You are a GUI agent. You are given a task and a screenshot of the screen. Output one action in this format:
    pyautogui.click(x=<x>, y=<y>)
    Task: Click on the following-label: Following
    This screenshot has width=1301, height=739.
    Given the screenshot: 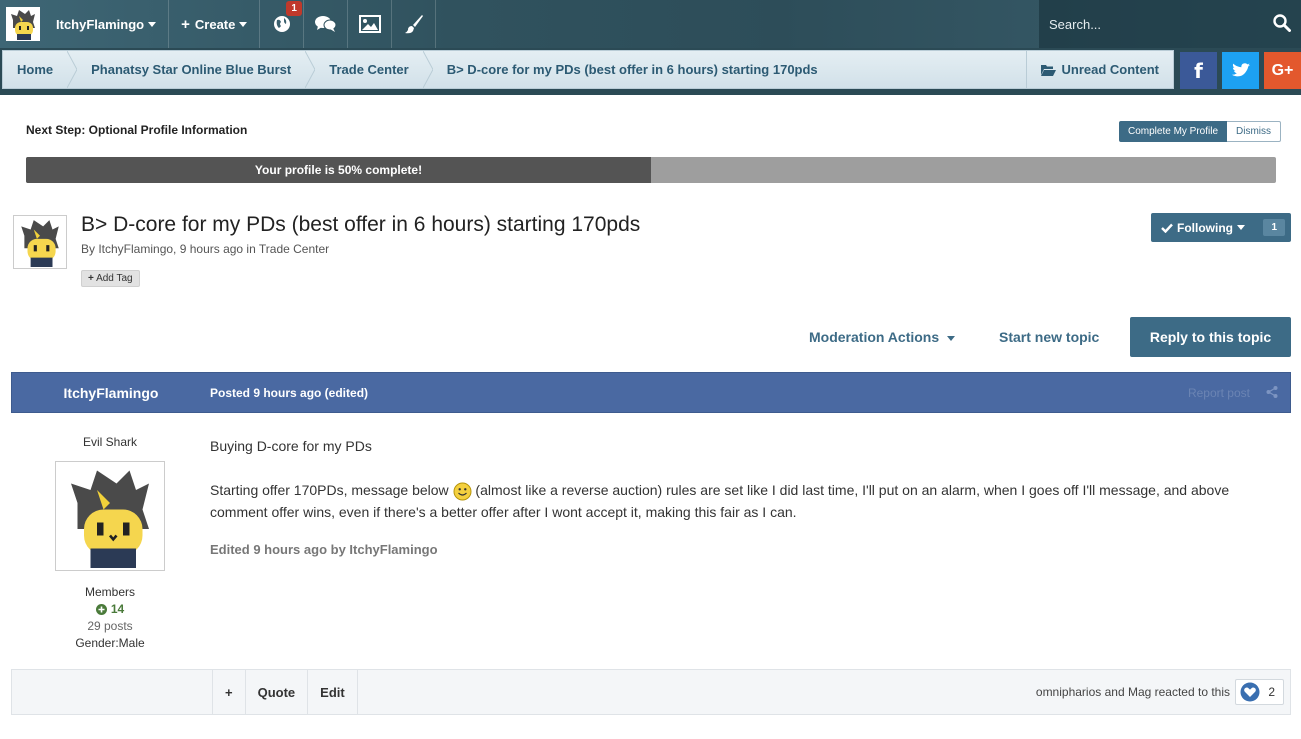 What is the action you would take?
    pyautogui.click(x=1205, y=227)
    